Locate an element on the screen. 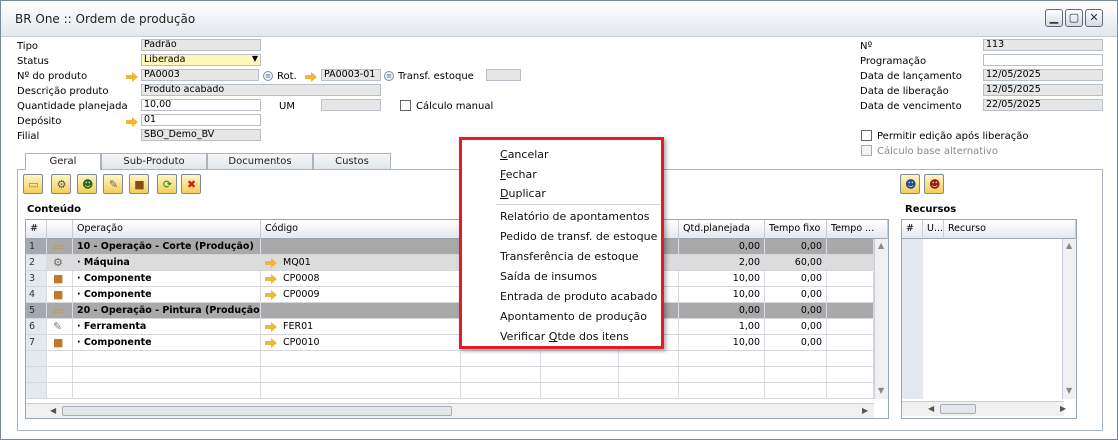 The width and height of the screenshot is (1118, 440). qtd-cell: 1,00 is located at coordinates (722, 326).